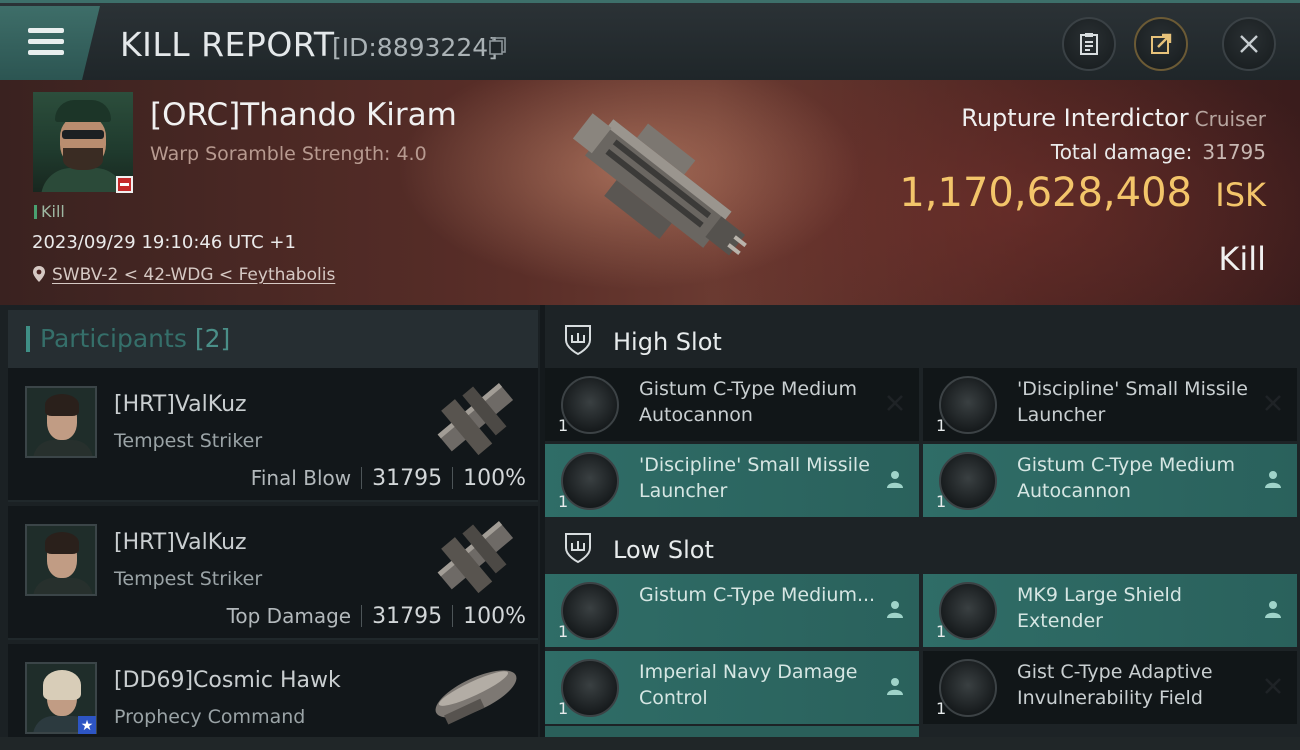 This screenshot has height=750, width=1300. What do you see at coordinates (194, 275) in the screenshot?
I see `location-text: SWBV-2 < 42-WDG < Feythabolis` at bounding box center [194, 275].